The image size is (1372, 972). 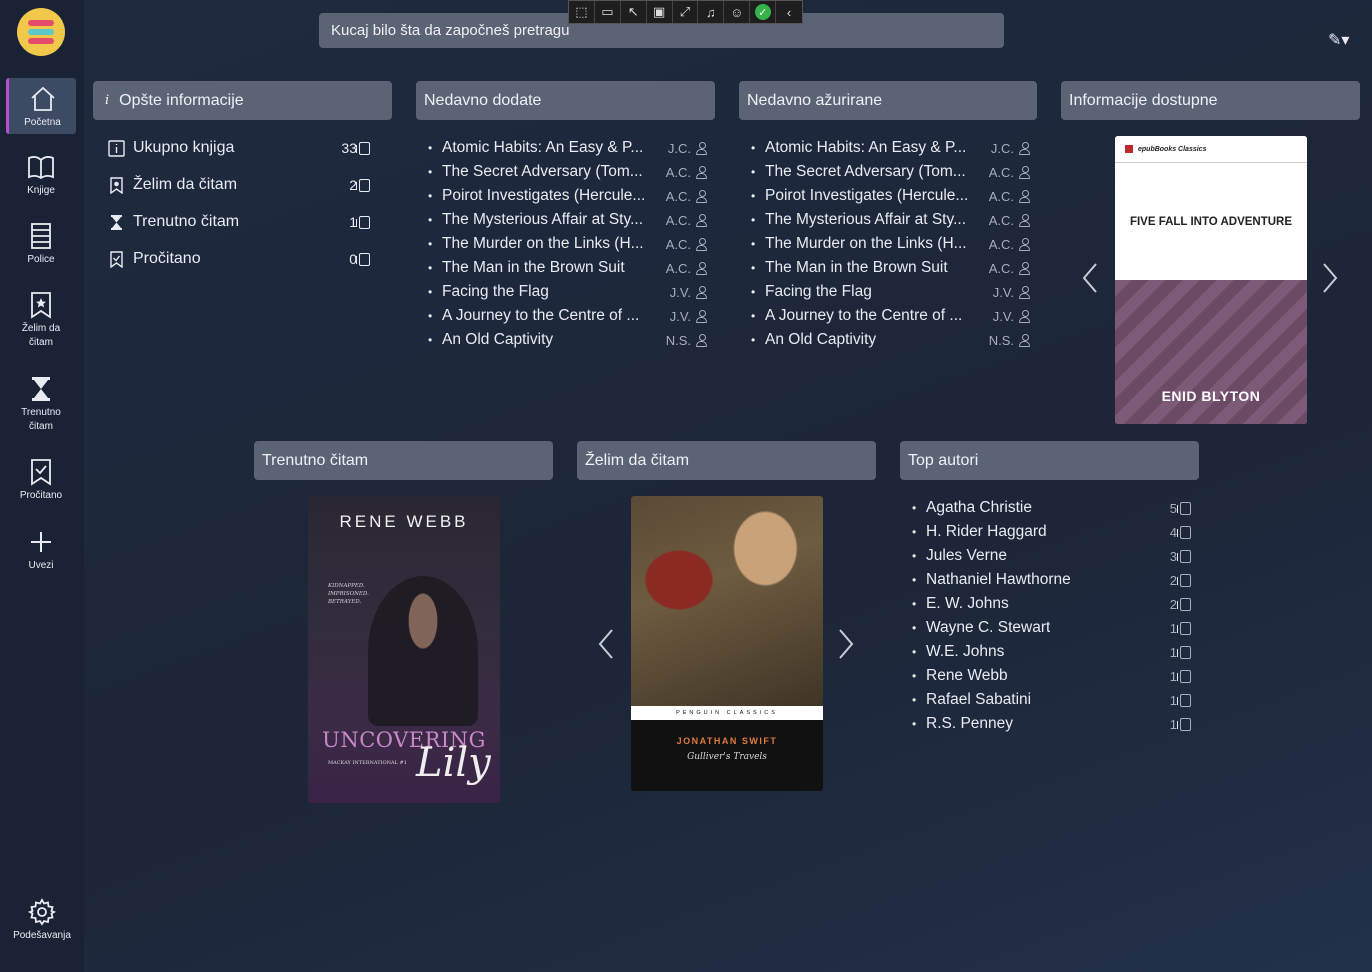 I want to click on record-icon: ▭, so click(x=608, y=12).